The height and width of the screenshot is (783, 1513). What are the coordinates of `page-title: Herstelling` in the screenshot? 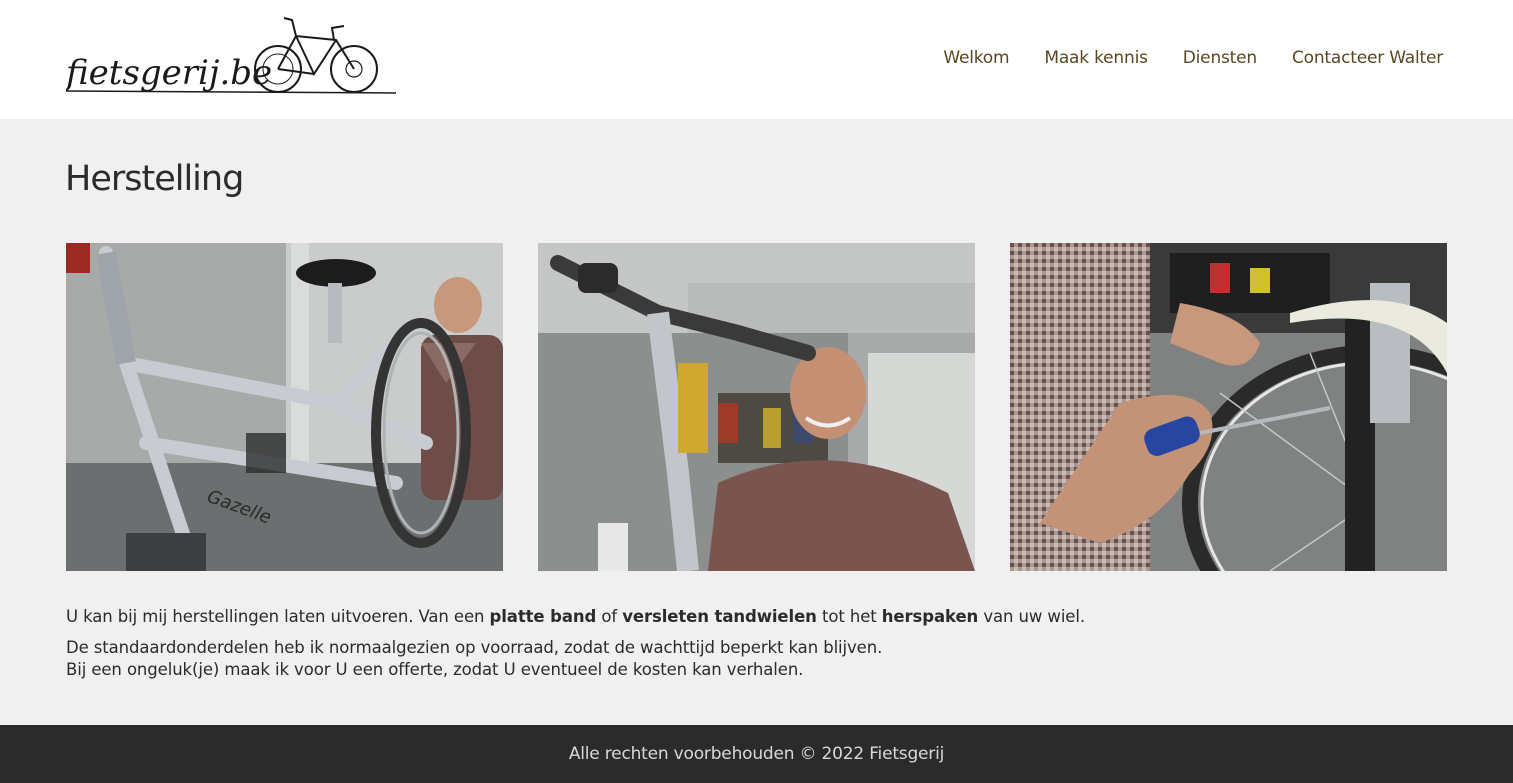 It's located at (154, 179).